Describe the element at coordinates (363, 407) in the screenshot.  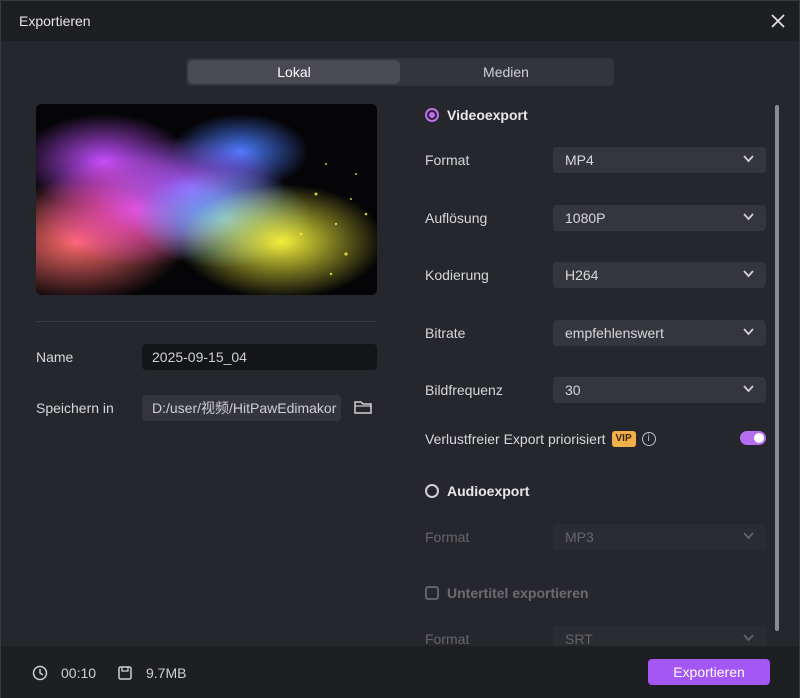
I see `folder-icon` at that location.